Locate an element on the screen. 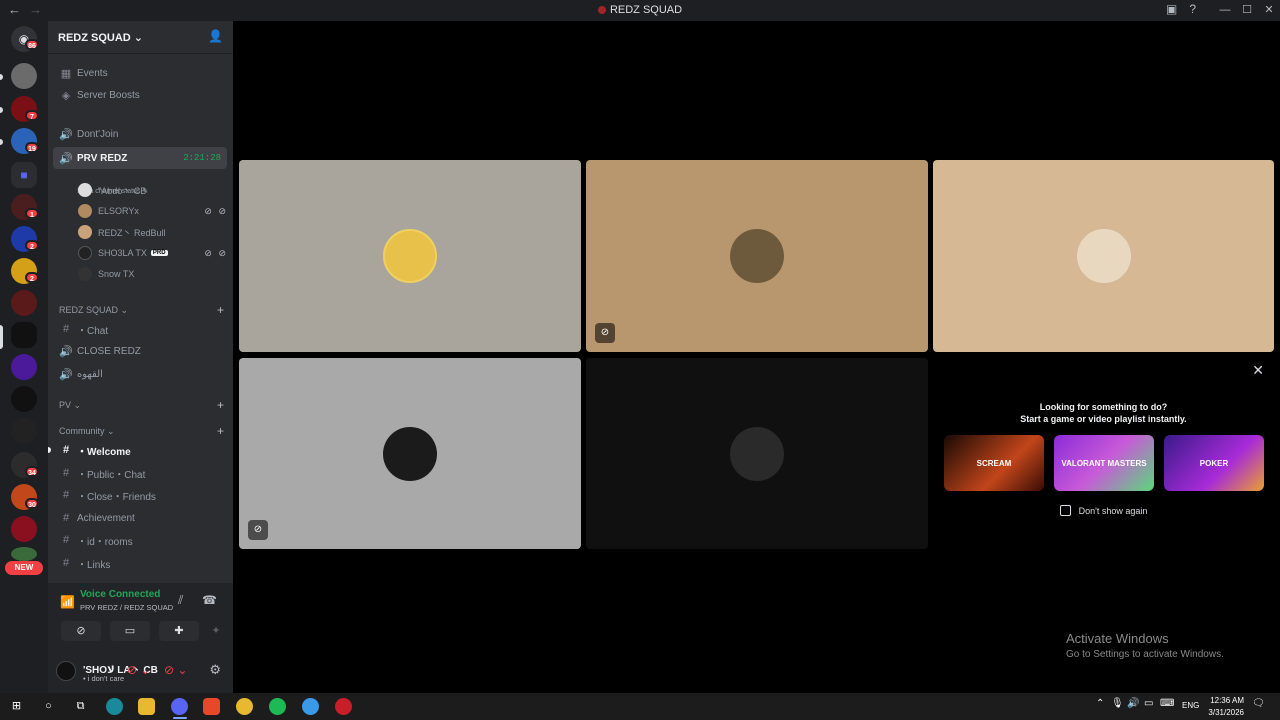 The image size is (1280, 720). close-icon: ✕ is located at coordinates (1258, 370).